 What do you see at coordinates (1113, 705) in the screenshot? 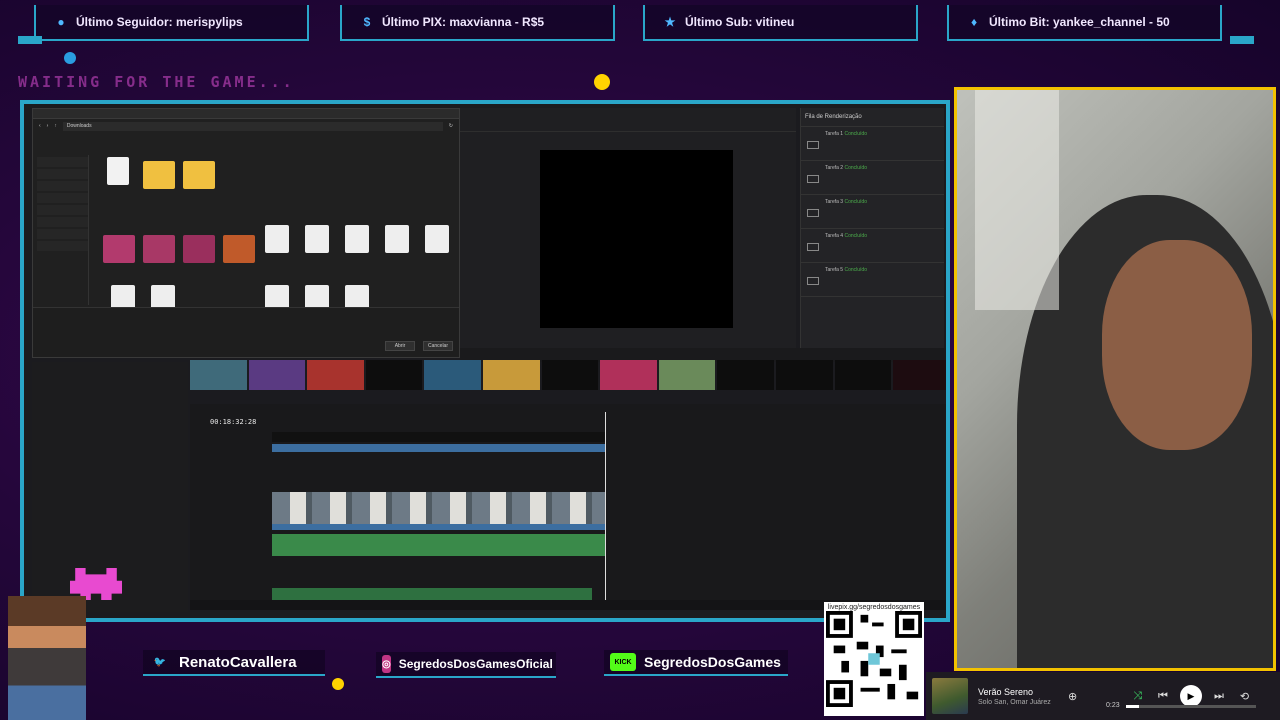
I see `elapsed-time: 0:23` at bounding box center [1113, 705].